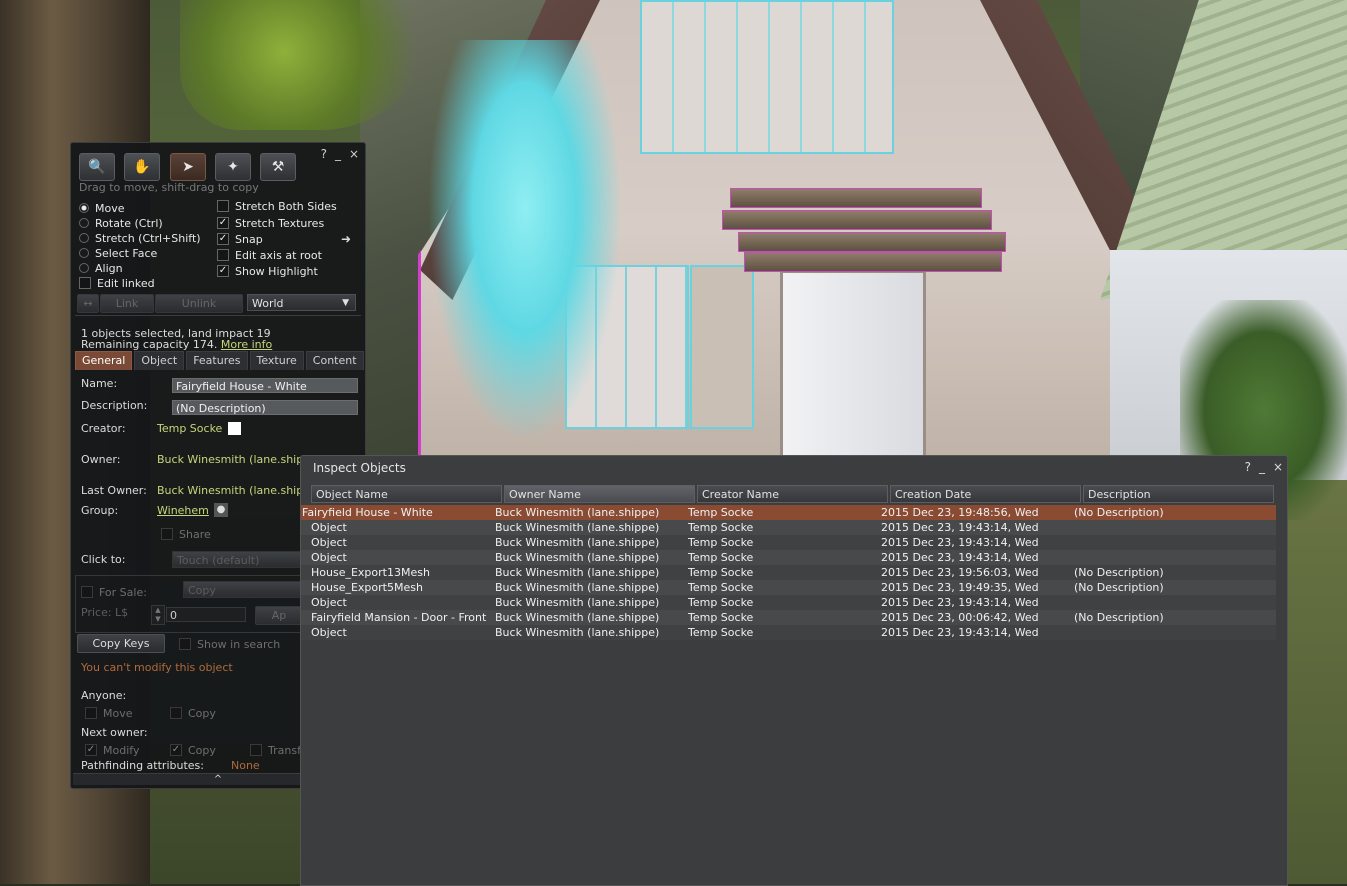 This screenshot has width=1347, height=886. Describe the element at coordinates (269, 255) in the screenshot. I see `edit-axis-root-checkbox: Edit axis at root` at that location.